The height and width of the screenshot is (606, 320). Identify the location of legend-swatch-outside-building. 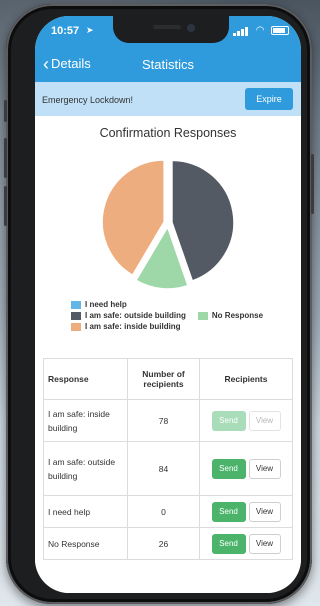
(76, 315).